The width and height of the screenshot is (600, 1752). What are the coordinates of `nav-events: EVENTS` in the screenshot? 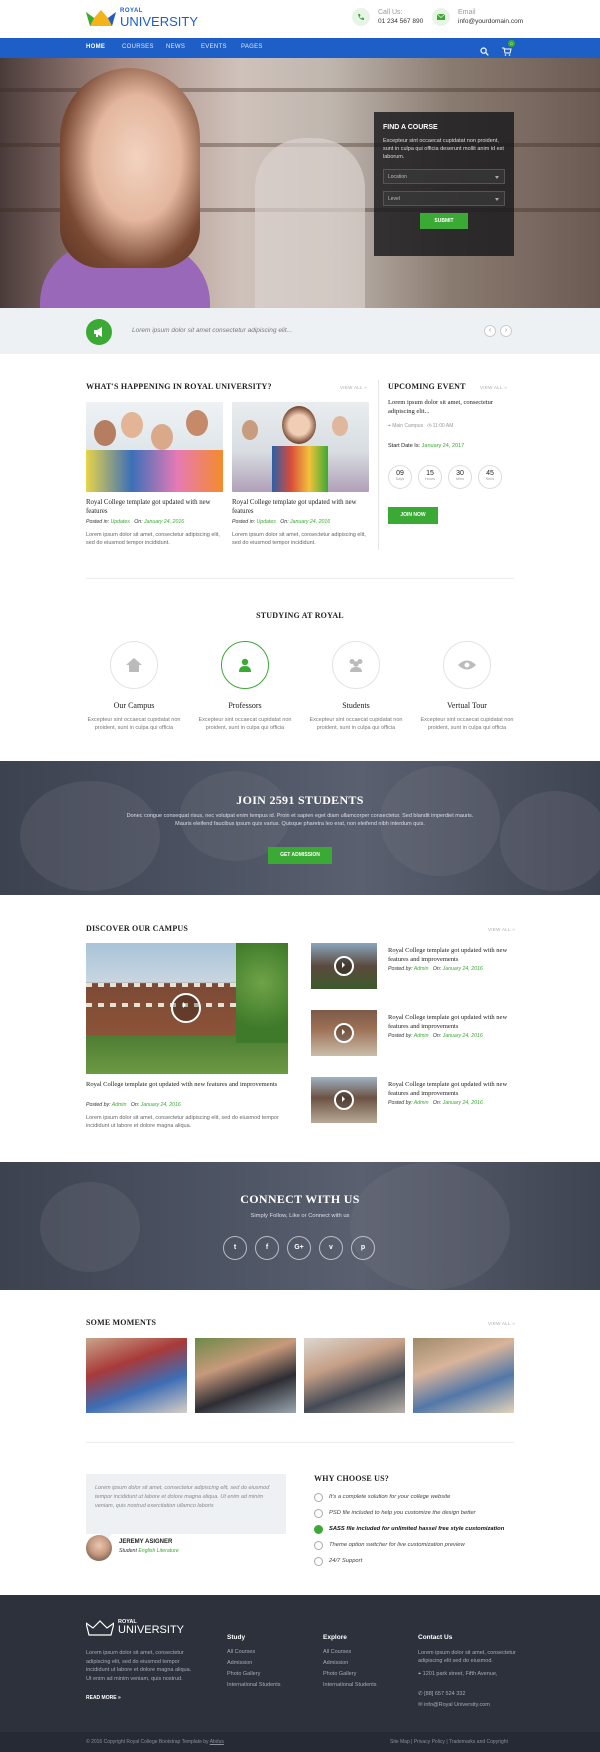 It's located at (214, 47).